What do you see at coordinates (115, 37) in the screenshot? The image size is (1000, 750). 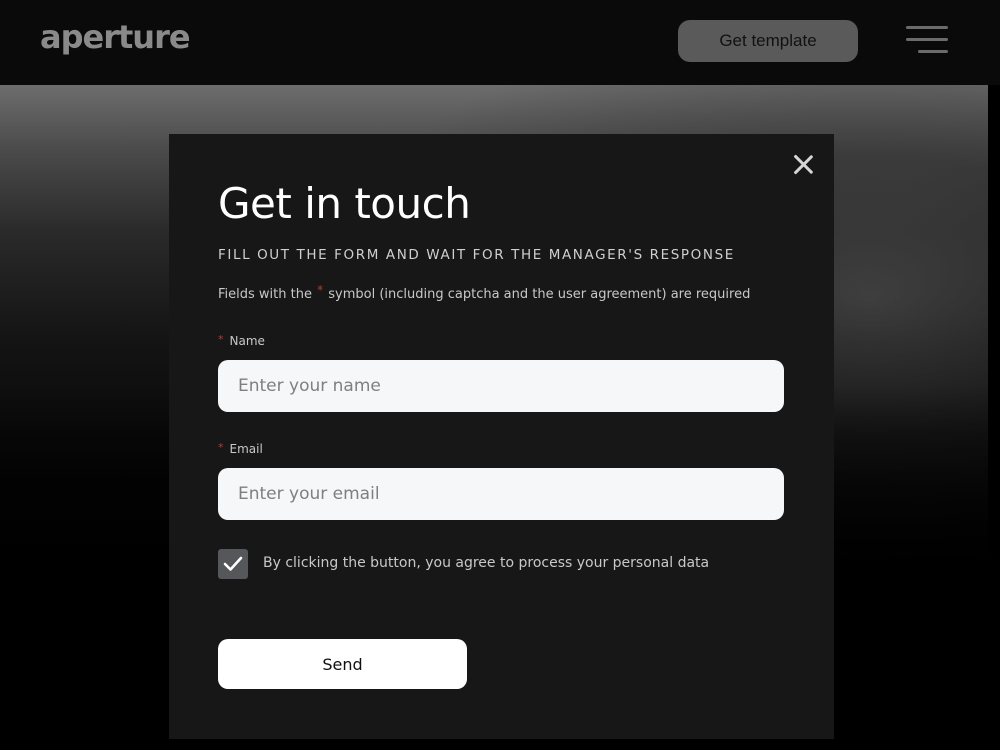 I see `logo: aperture` at bounding box center [115, 37].